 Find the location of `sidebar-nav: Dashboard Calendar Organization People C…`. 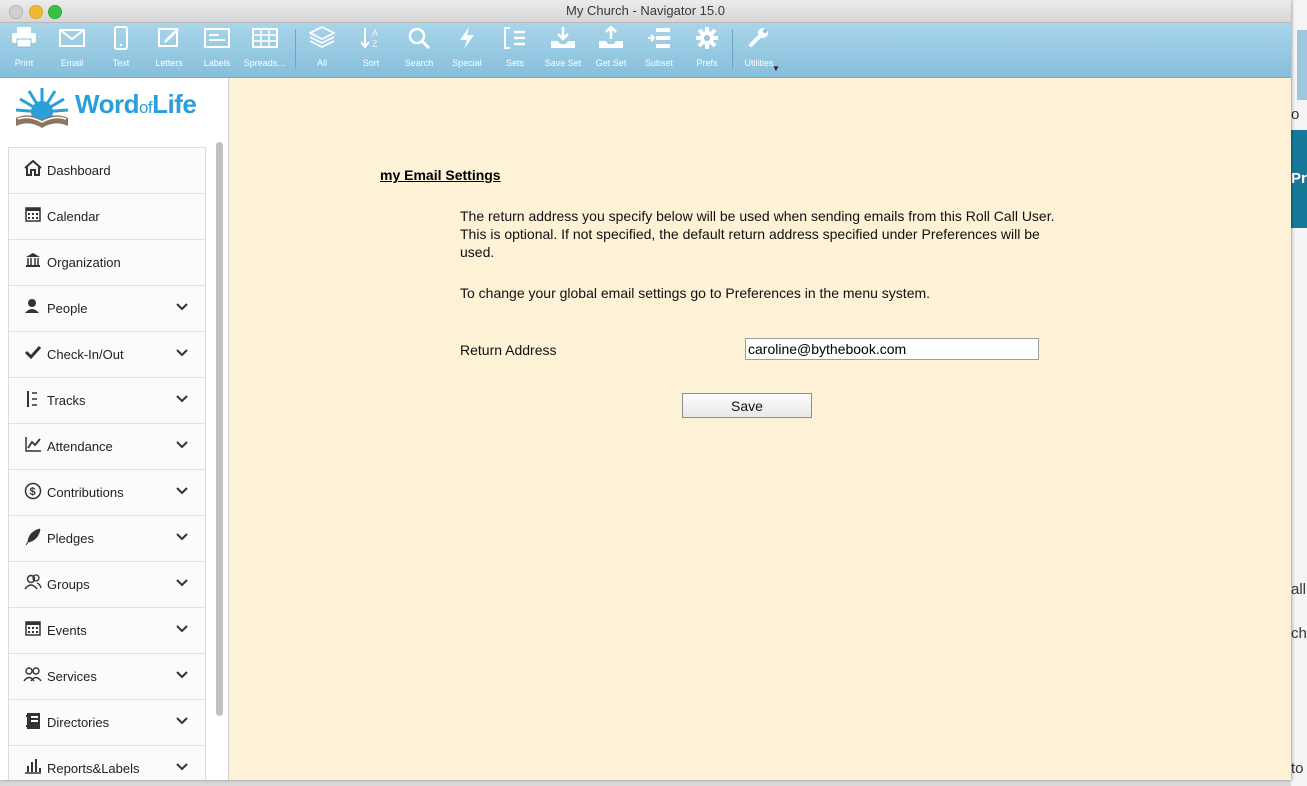

sidebar-nav: Dashboard Calendar Organization People C… is located at coordinates (107, 463).